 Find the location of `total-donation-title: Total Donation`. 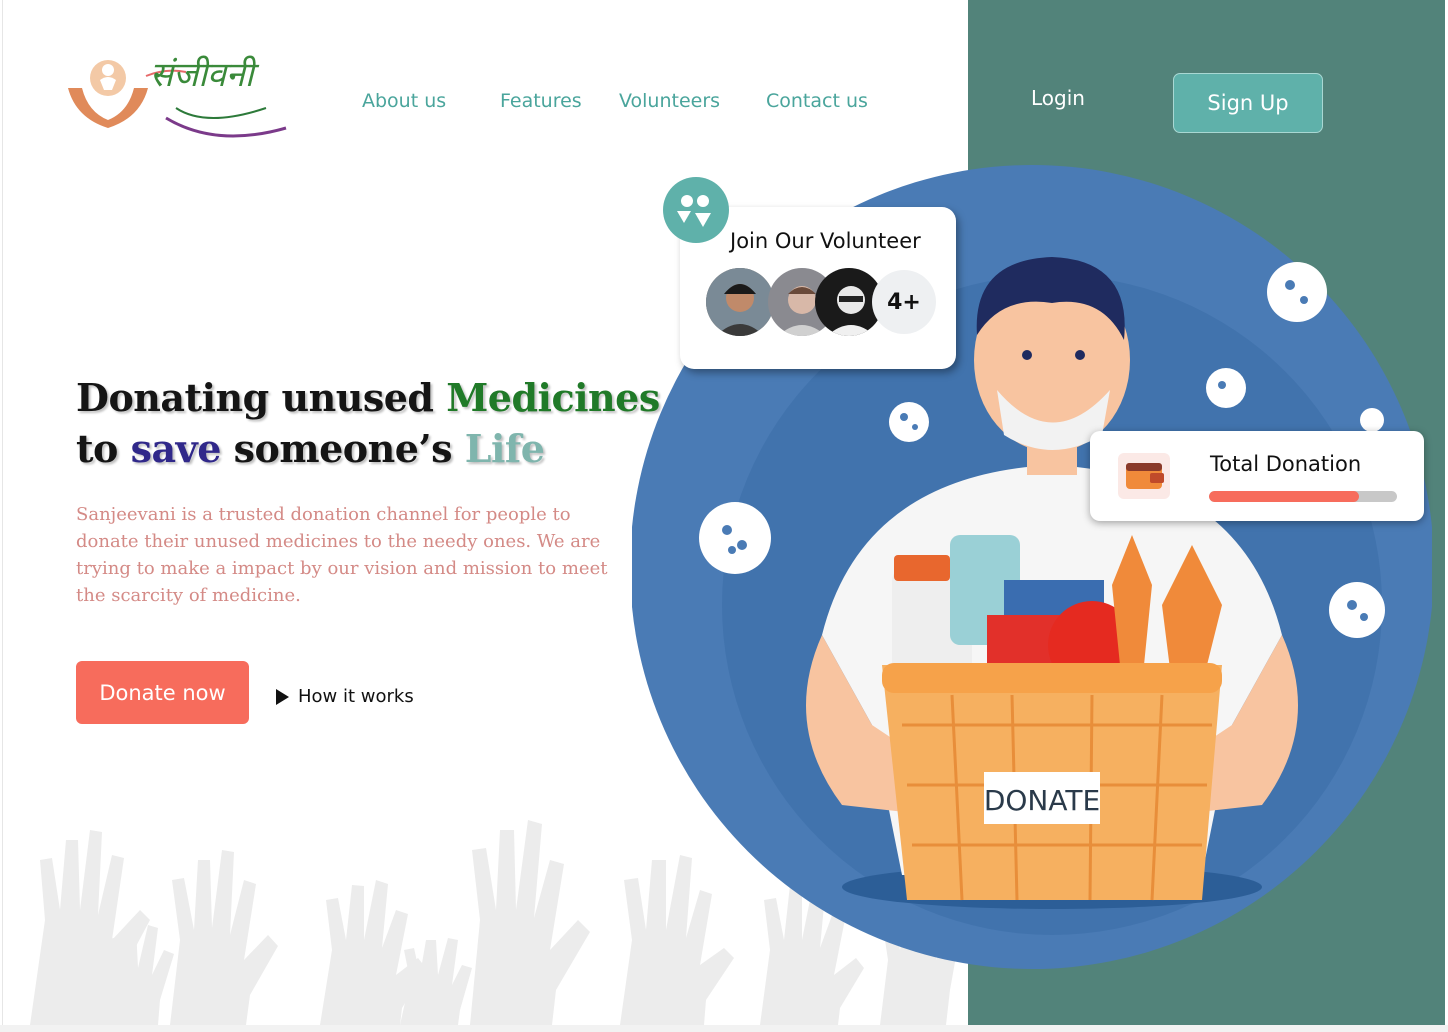

total-donation-title: Total Donation is located at coordinates (1286, 464).